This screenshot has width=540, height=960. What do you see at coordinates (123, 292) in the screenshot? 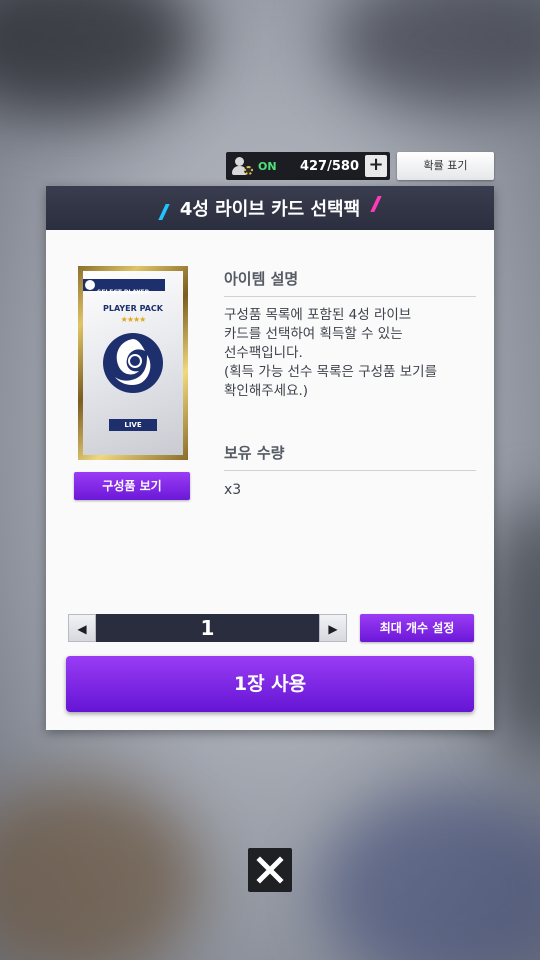
I see `card-top-label: SELECT PLAYER` at bounding box center [123, 292].